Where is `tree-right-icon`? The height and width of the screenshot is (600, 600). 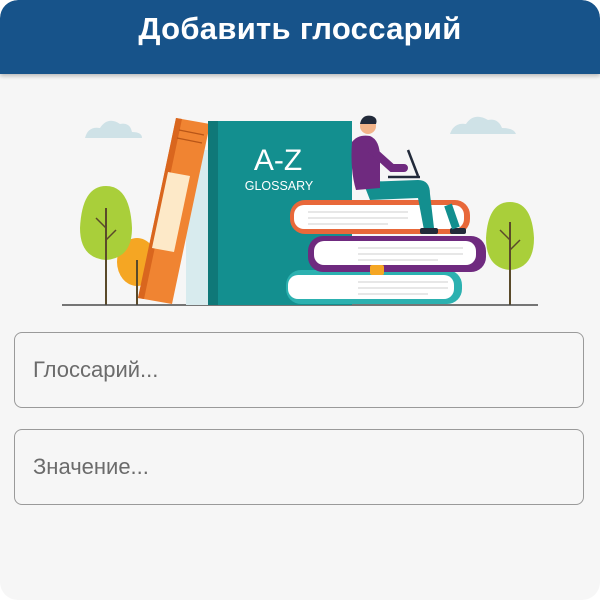 tree-right-icon is located at coordinates (510, 253).